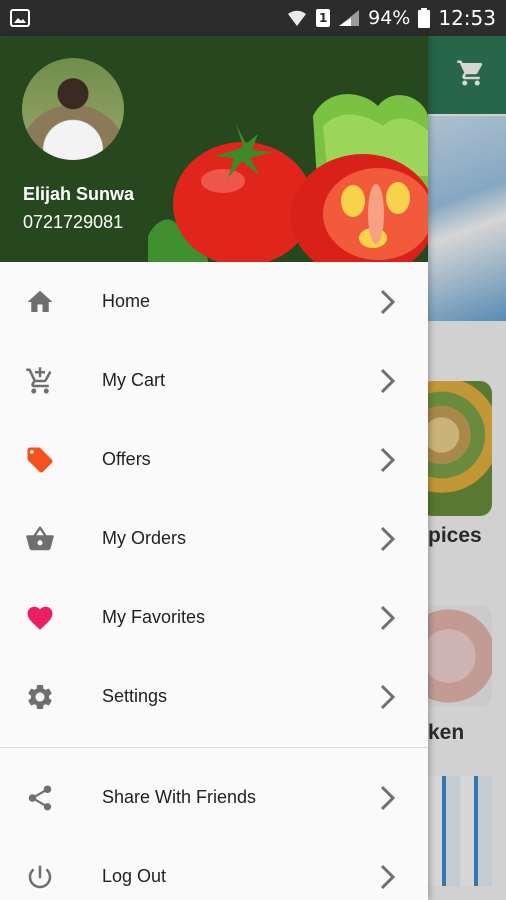 The width and height of the screenshot is (506, 900). What do you see at coordinates (40, 618) in the screenshot?
I see `heart-icon` at bounding box center [40, 618].